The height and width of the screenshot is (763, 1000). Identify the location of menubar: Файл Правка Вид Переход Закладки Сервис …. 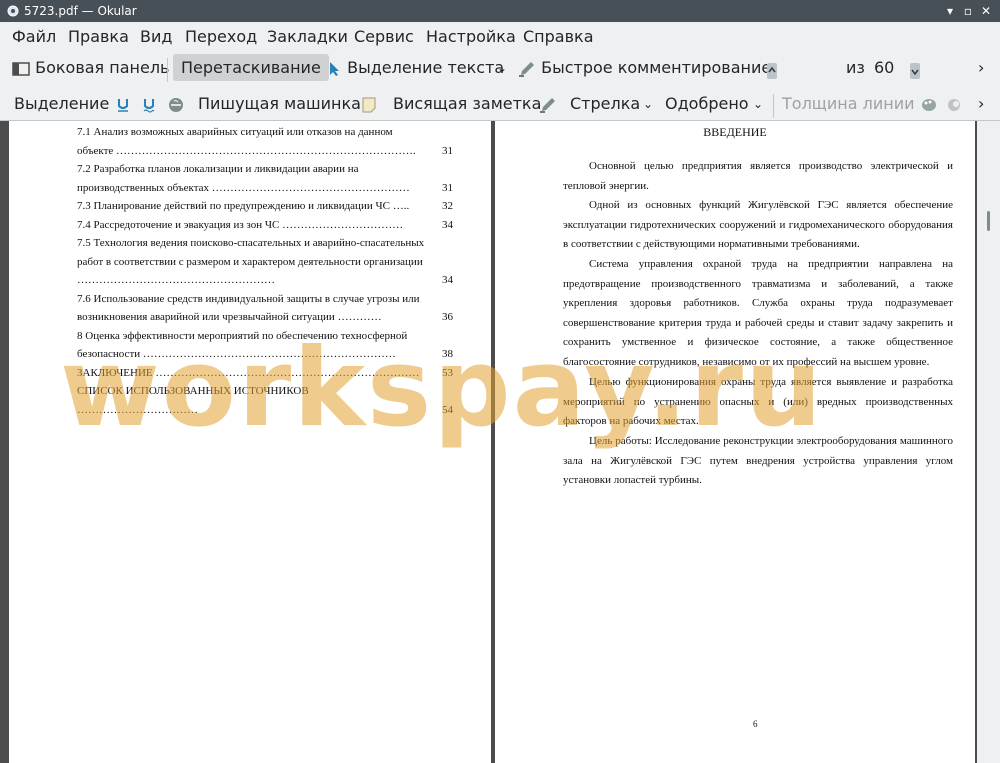
(500, 37).